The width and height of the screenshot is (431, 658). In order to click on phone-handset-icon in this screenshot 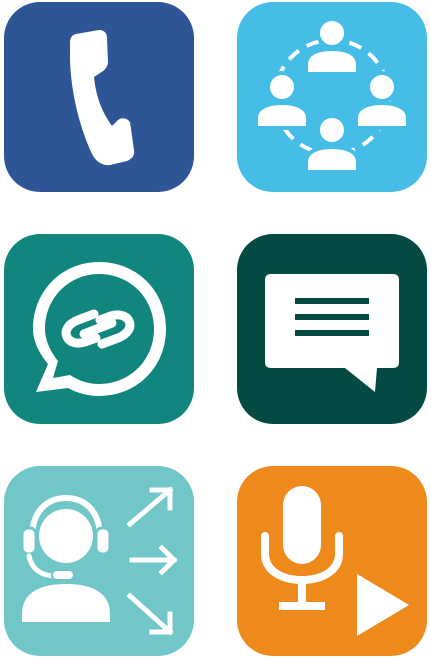, I will do `click(99, 97)`.